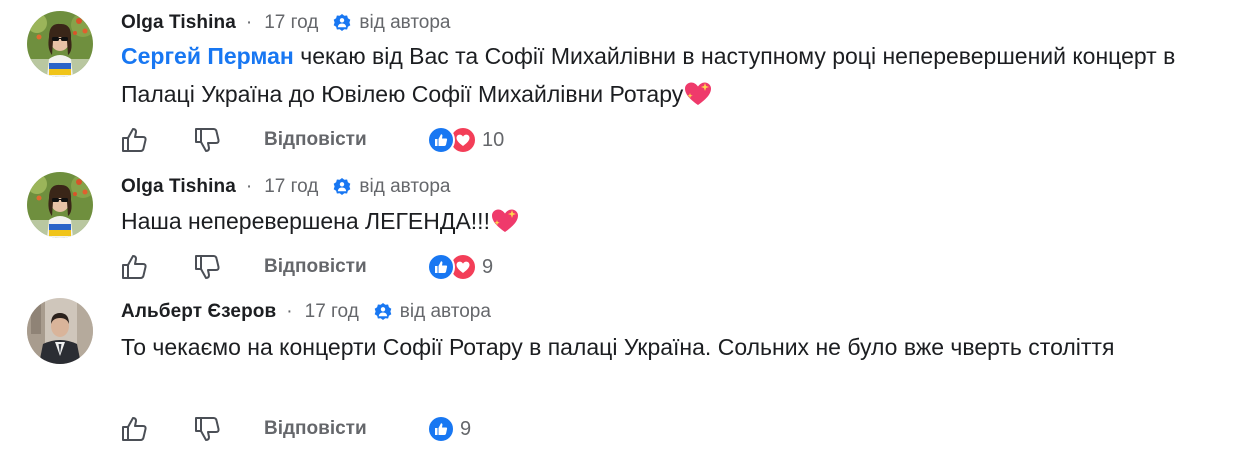 The image size is (1240, 449). I want to click on author-name: Альберт Єзеров, so click(198, 312).